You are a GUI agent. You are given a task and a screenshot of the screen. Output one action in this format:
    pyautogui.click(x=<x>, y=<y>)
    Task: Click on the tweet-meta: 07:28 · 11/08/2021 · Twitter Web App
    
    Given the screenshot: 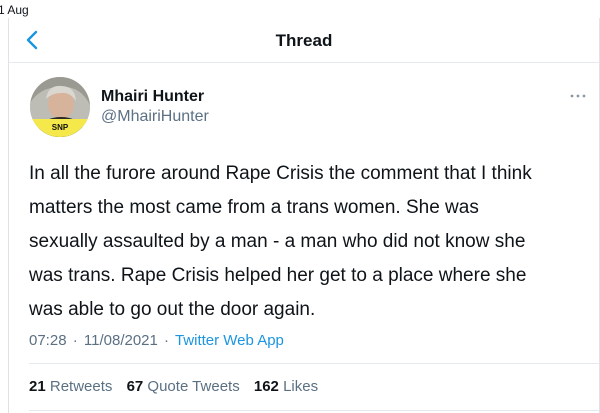 What is the action you would take?
    pyautogui.click(x=156, y=340)
    